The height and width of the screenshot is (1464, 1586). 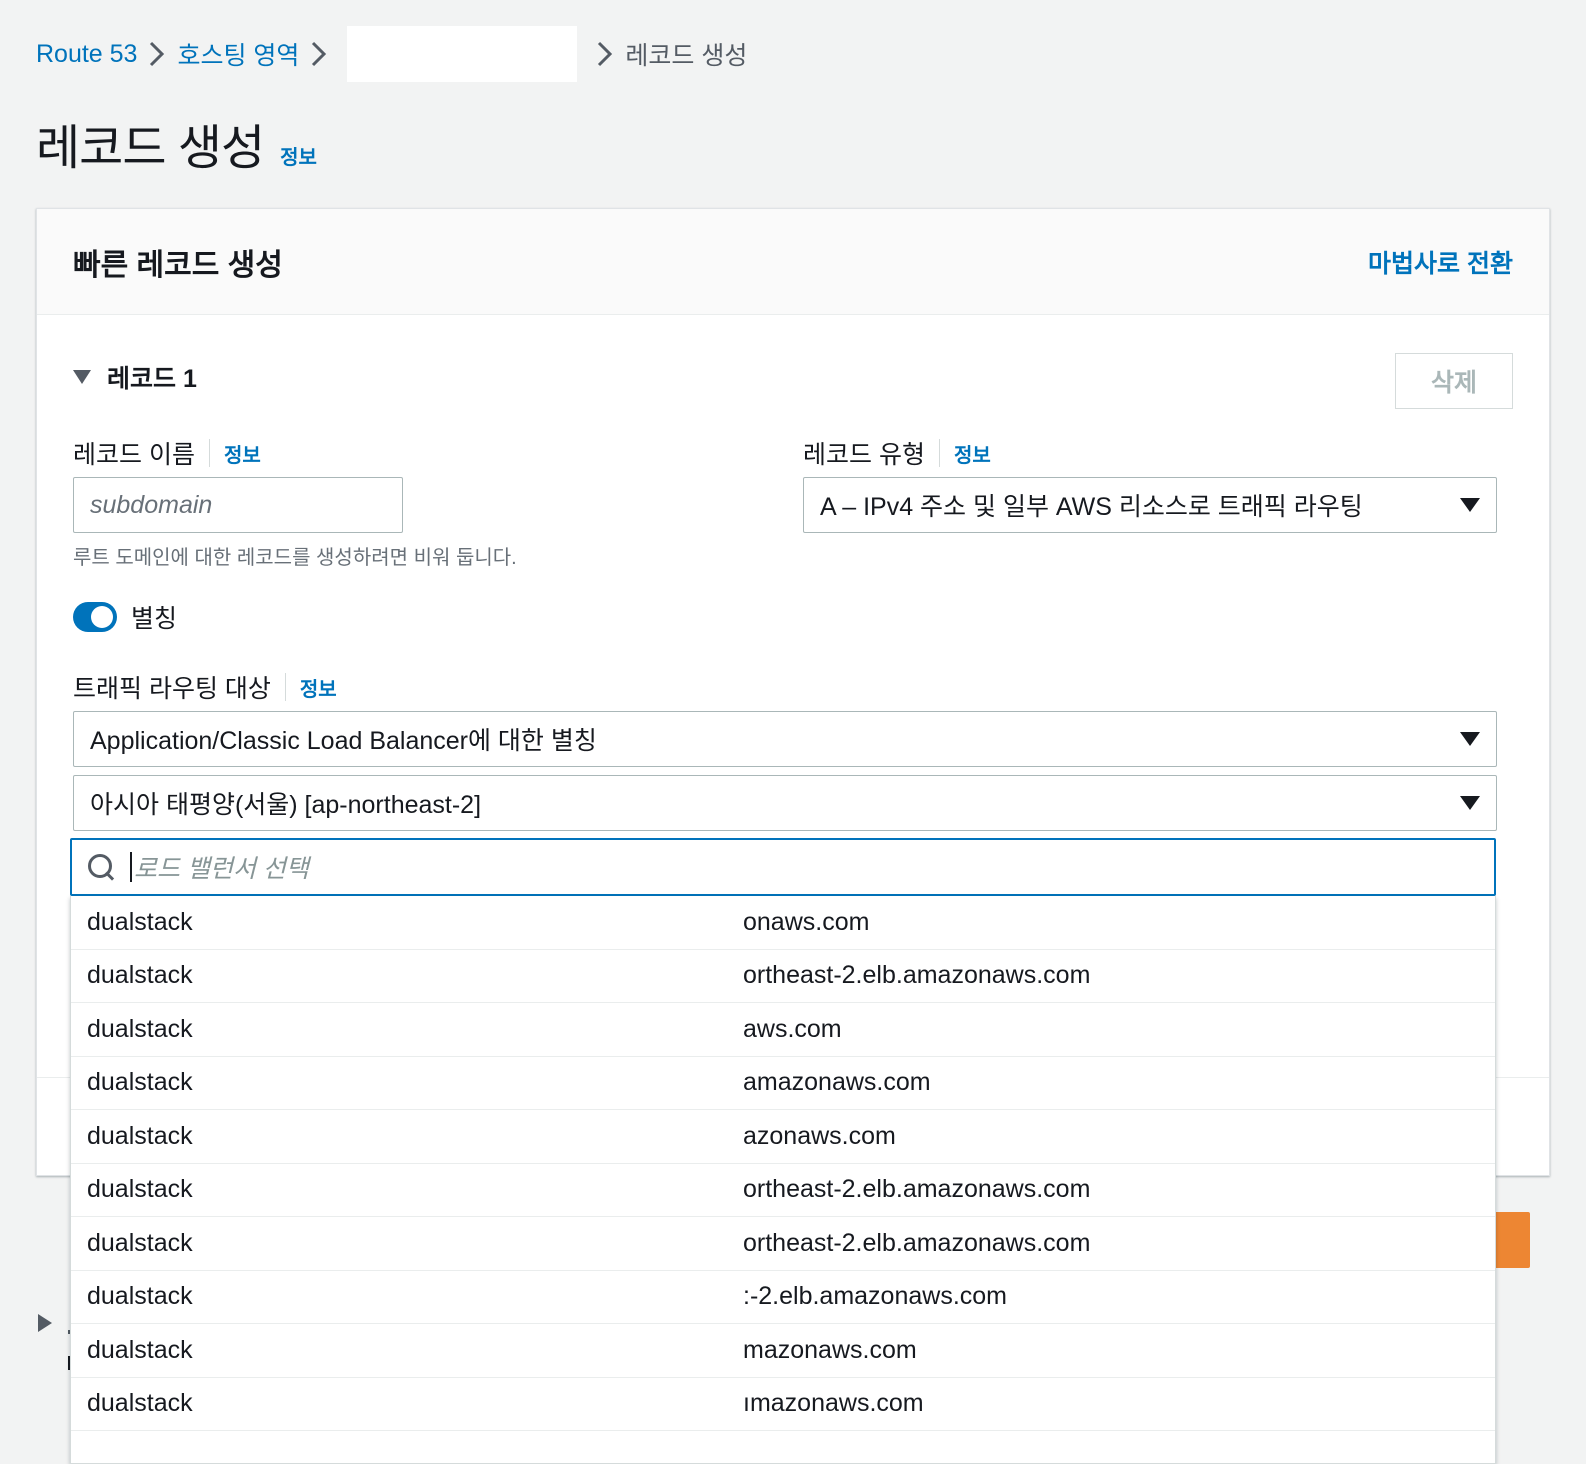 I want to click on list-item: dualstack amazonaws.com, so click(x=783, y=1083).